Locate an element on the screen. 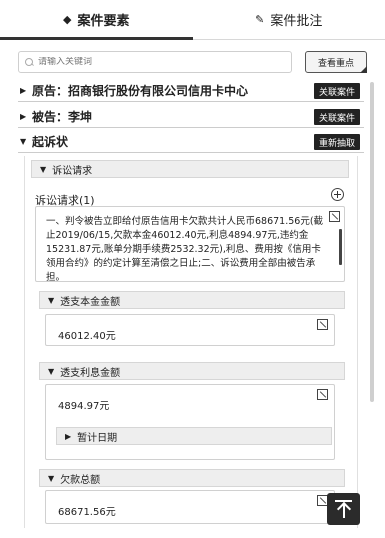 The image size is (385, 538). field-principal-input: 46012.40元 is located at coordinates (190, 330).